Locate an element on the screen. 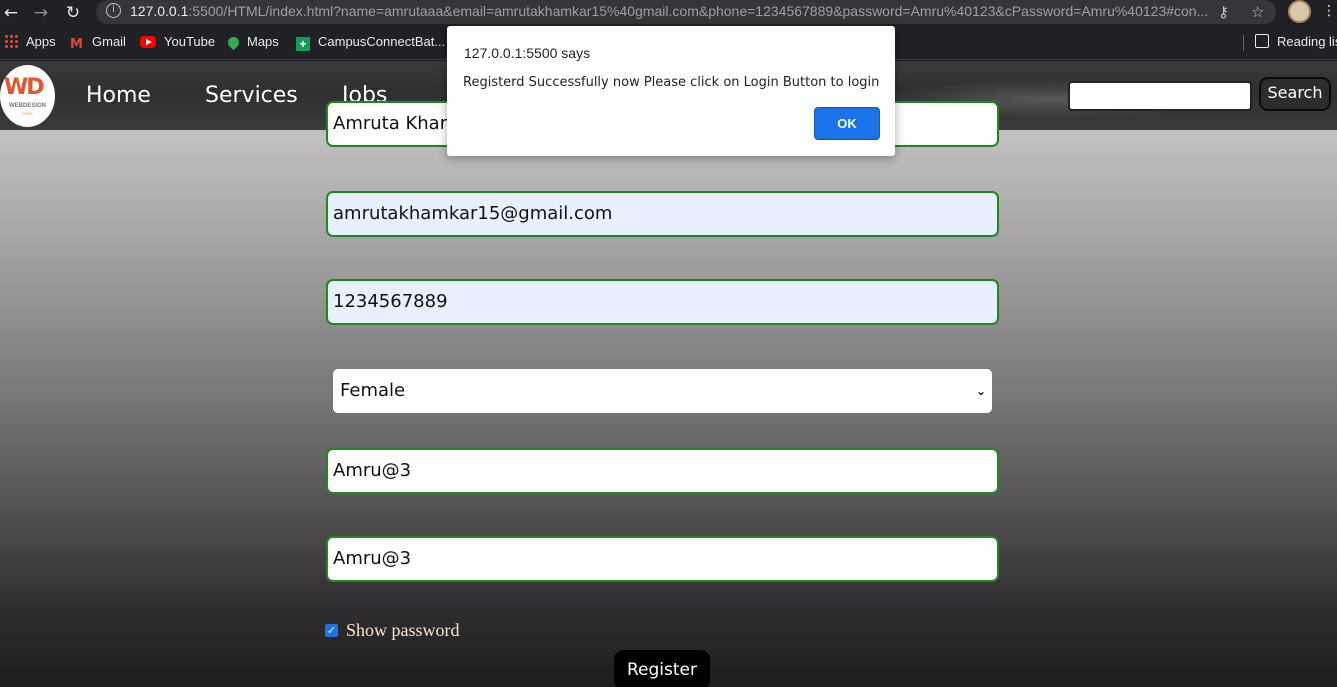 The width and height of the screenshot is (1337, 687). bookmark-gmail: M Gmail is located at coordinates (98, 43).